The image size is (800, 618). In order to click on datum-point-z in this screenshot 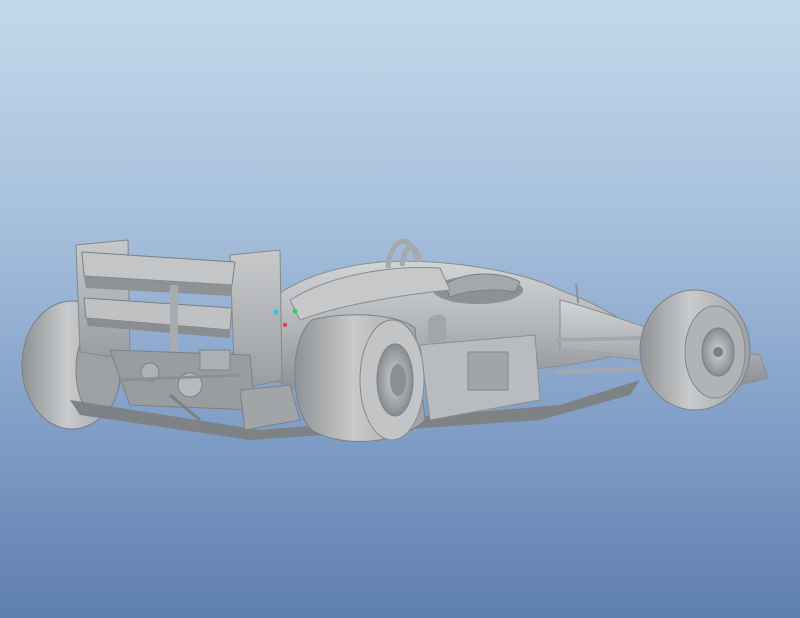, I will do `click(276, 312)`.